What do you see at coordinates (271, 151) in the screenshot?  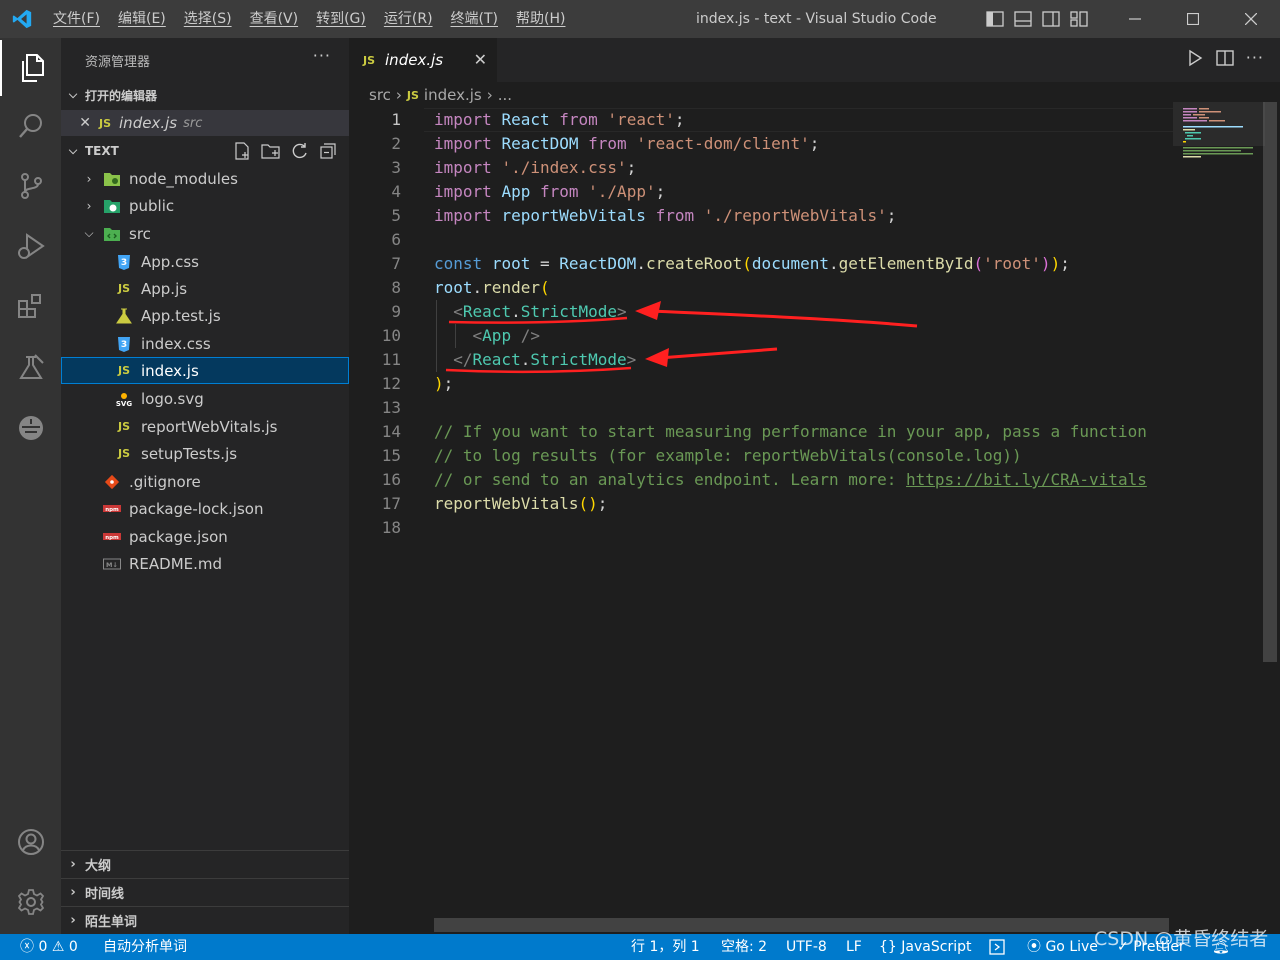 I see `new-folder-icon` at bounding box center [271, 151].